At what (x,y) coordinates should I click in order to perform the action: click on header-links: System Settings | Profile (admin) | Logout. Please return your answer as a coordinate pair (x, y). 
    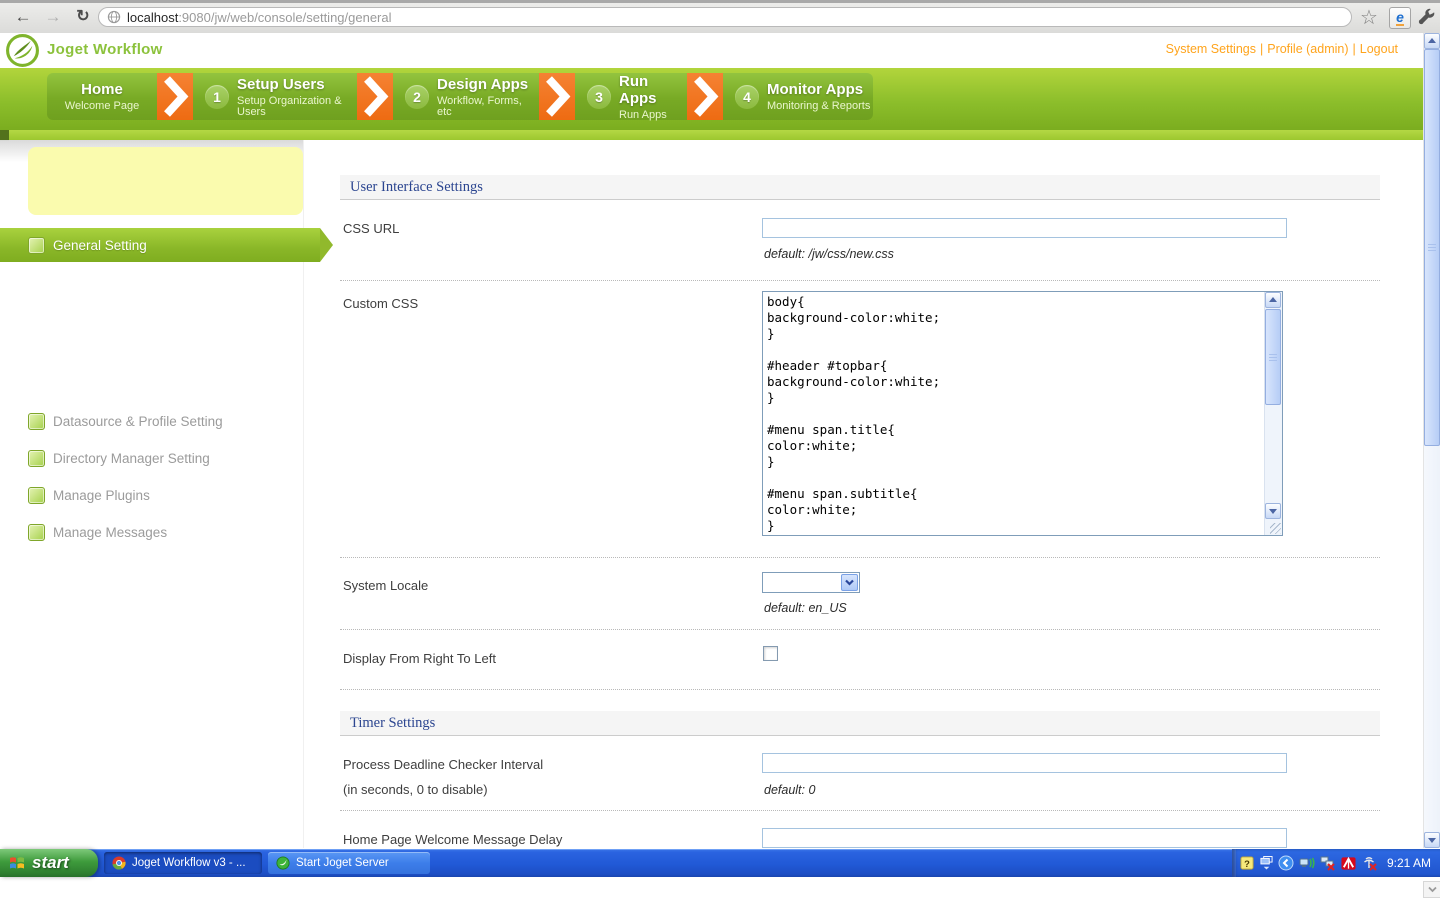
    Looking at the image, I should click on (1282, 49).